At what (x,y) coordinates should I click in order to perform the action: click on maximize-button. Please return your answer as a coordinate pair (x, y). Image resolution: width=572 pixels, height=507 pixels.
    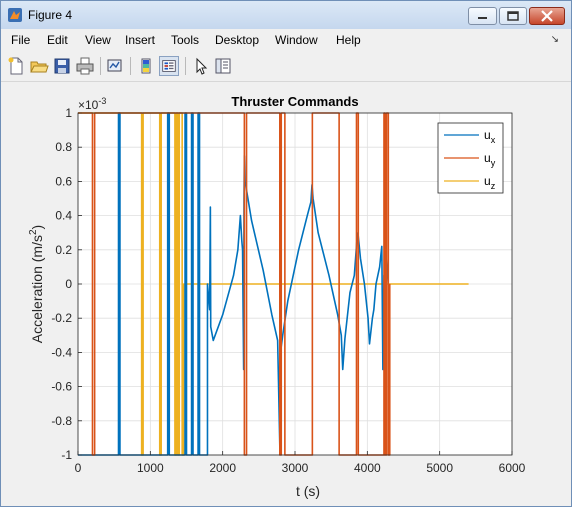
    Looking at the image, I should click on (513, 16).